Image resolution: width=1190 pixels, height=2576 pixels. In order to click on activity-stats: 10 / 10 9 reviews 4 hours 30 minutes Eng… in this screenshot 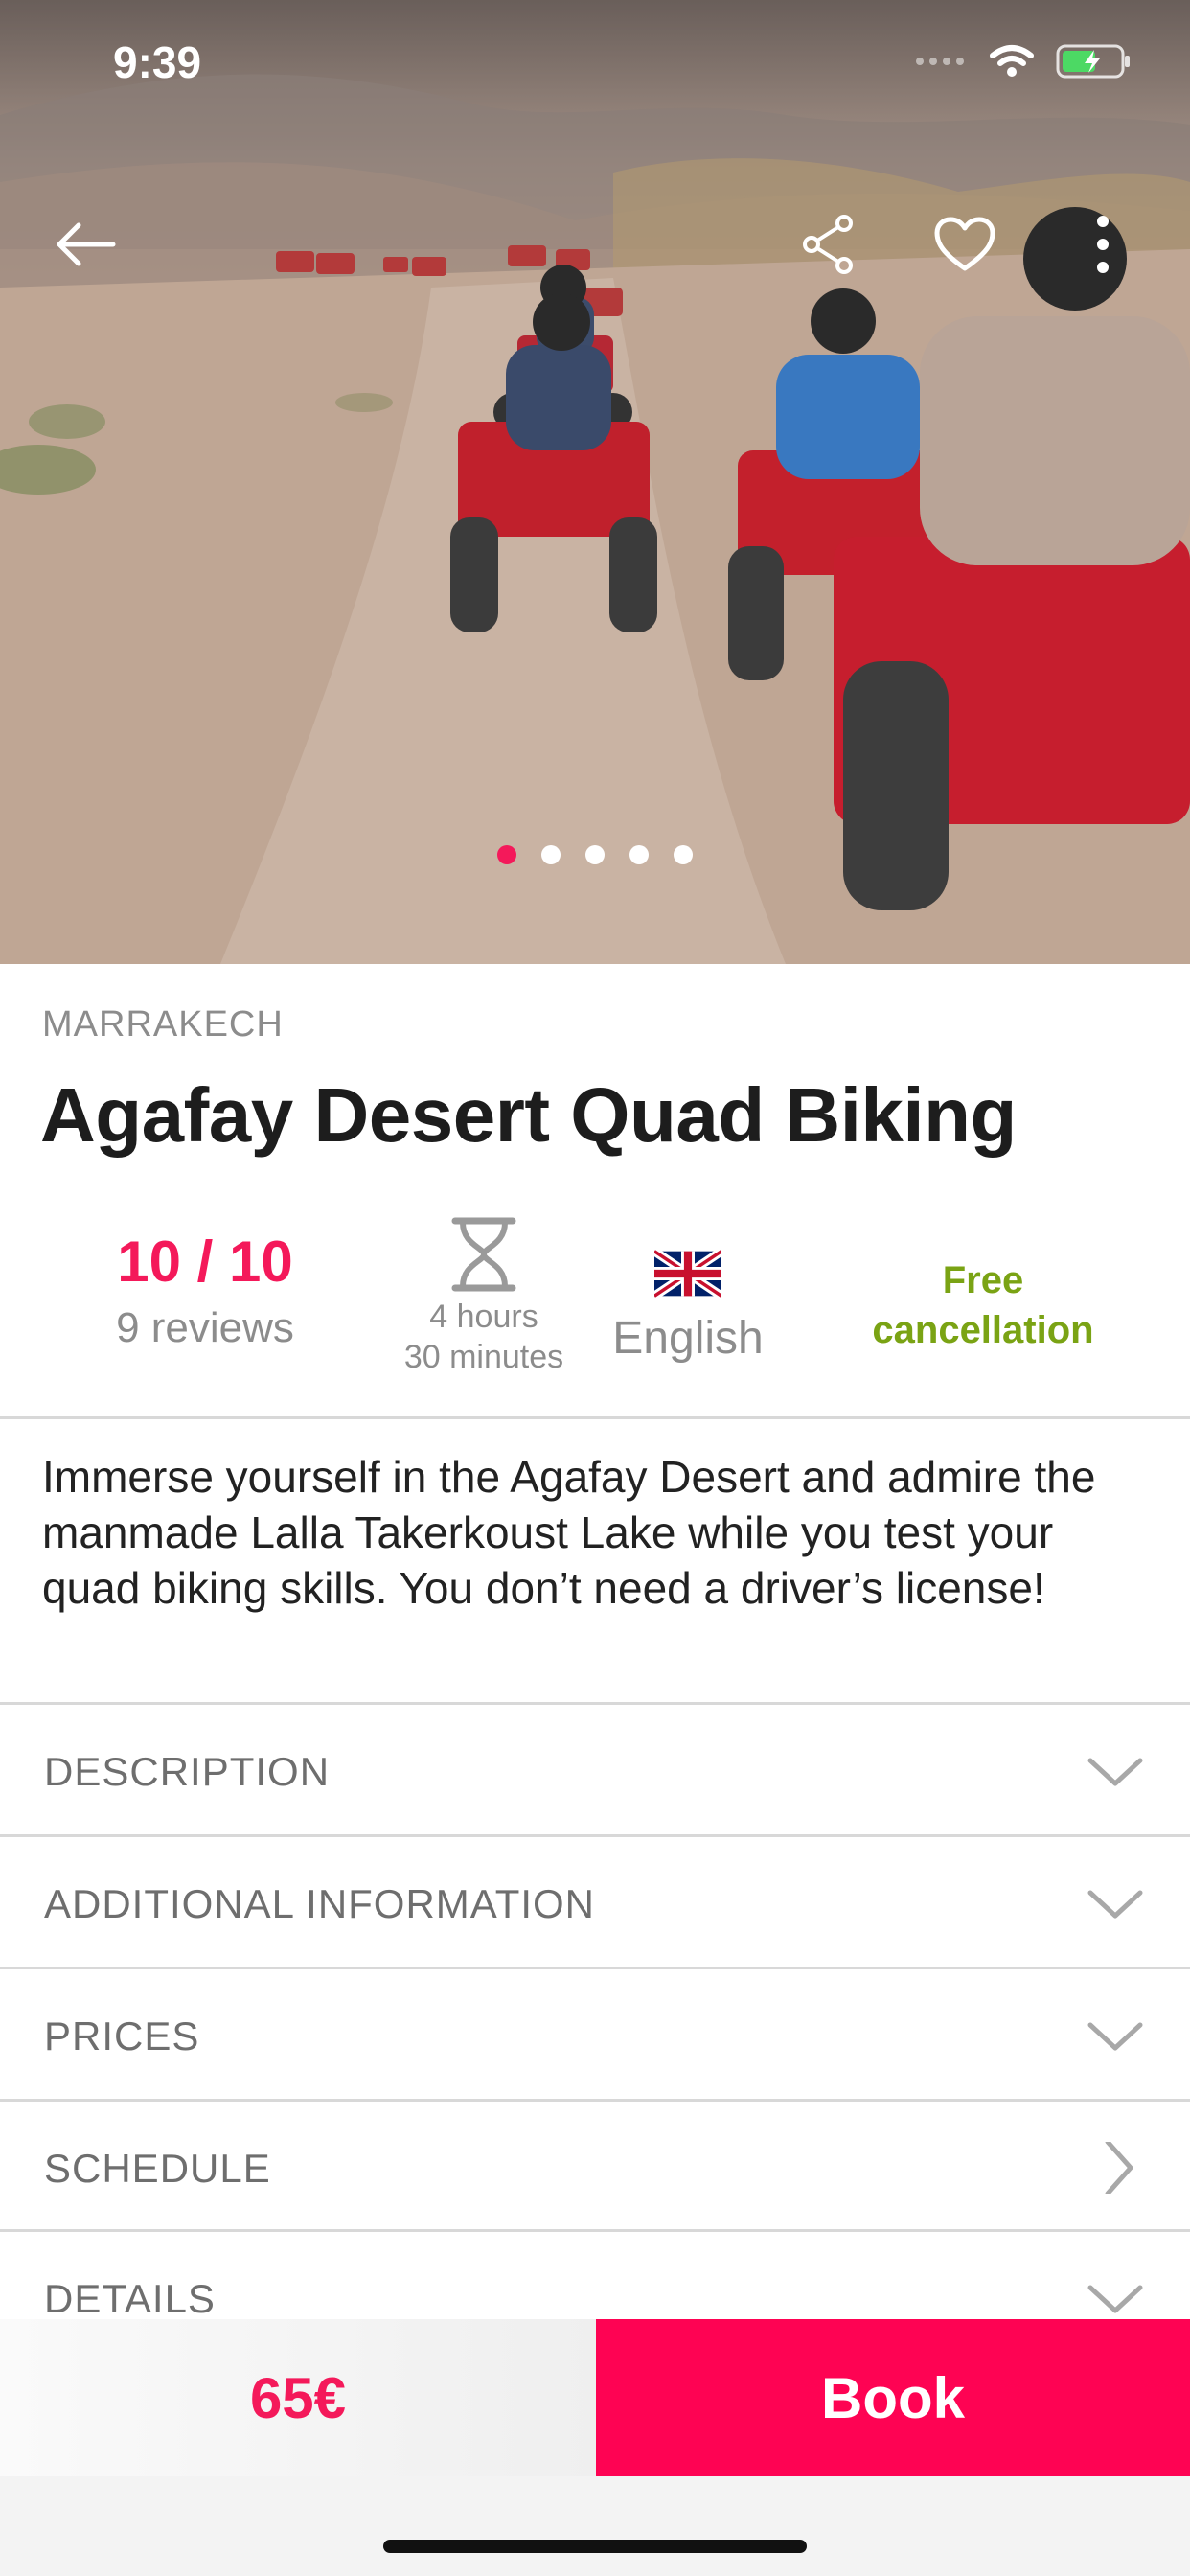, I will do `click(595, 1313)`.